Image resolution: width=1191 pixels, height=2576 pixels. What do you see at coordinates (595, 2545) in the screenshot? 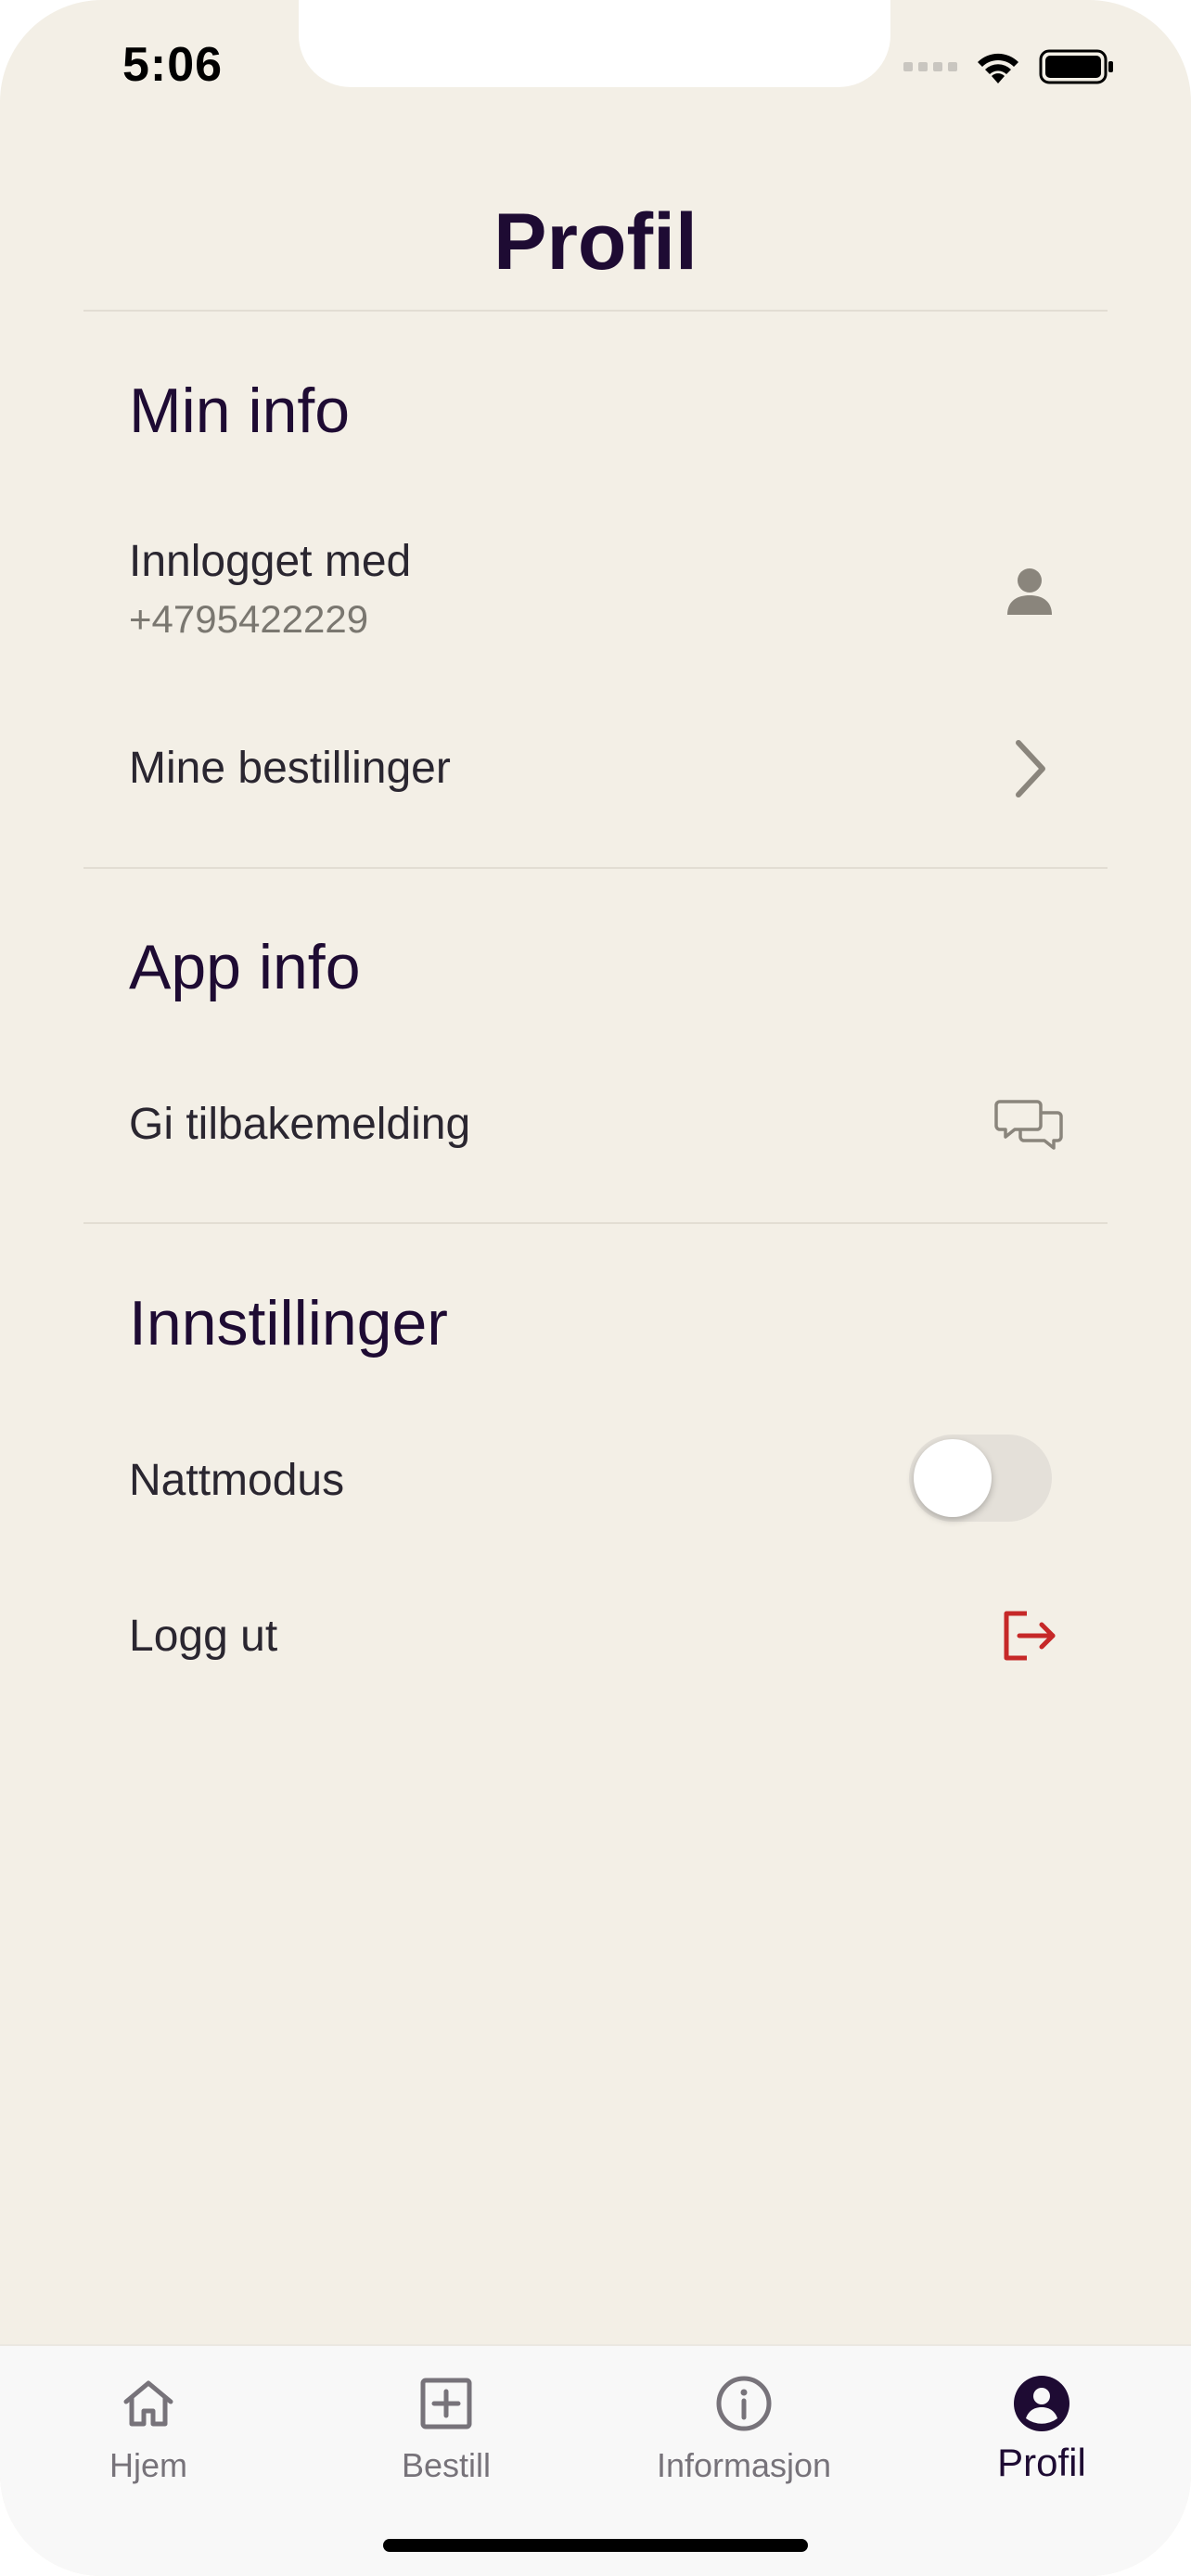
I see `home-indicator` at bounding box center [595, 2545].